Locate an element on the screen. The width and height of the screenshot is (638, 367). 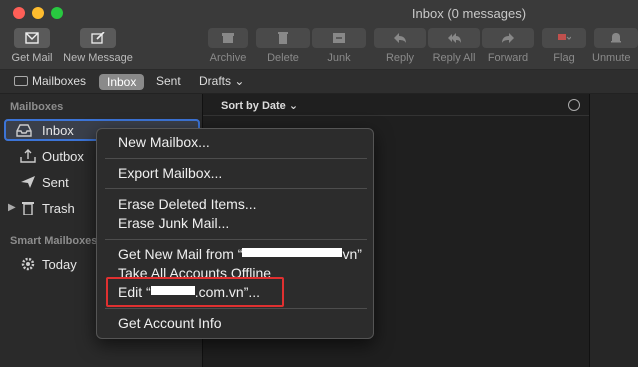
paper-plane-icon is located at coordinates (28, 182).